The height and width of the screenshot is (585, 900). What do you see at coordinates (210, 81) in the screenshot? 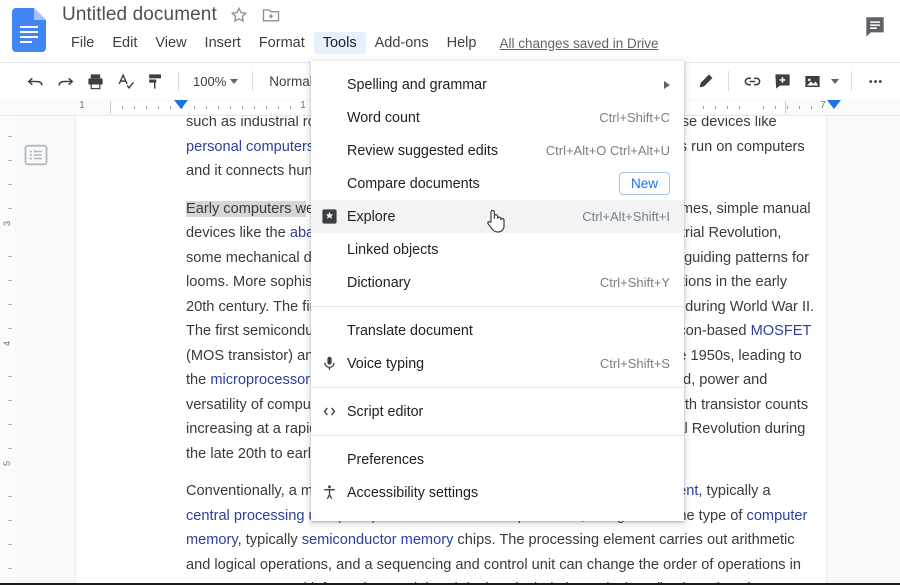
I see `zoom-value: 100%` at bounding box center [210, 81].